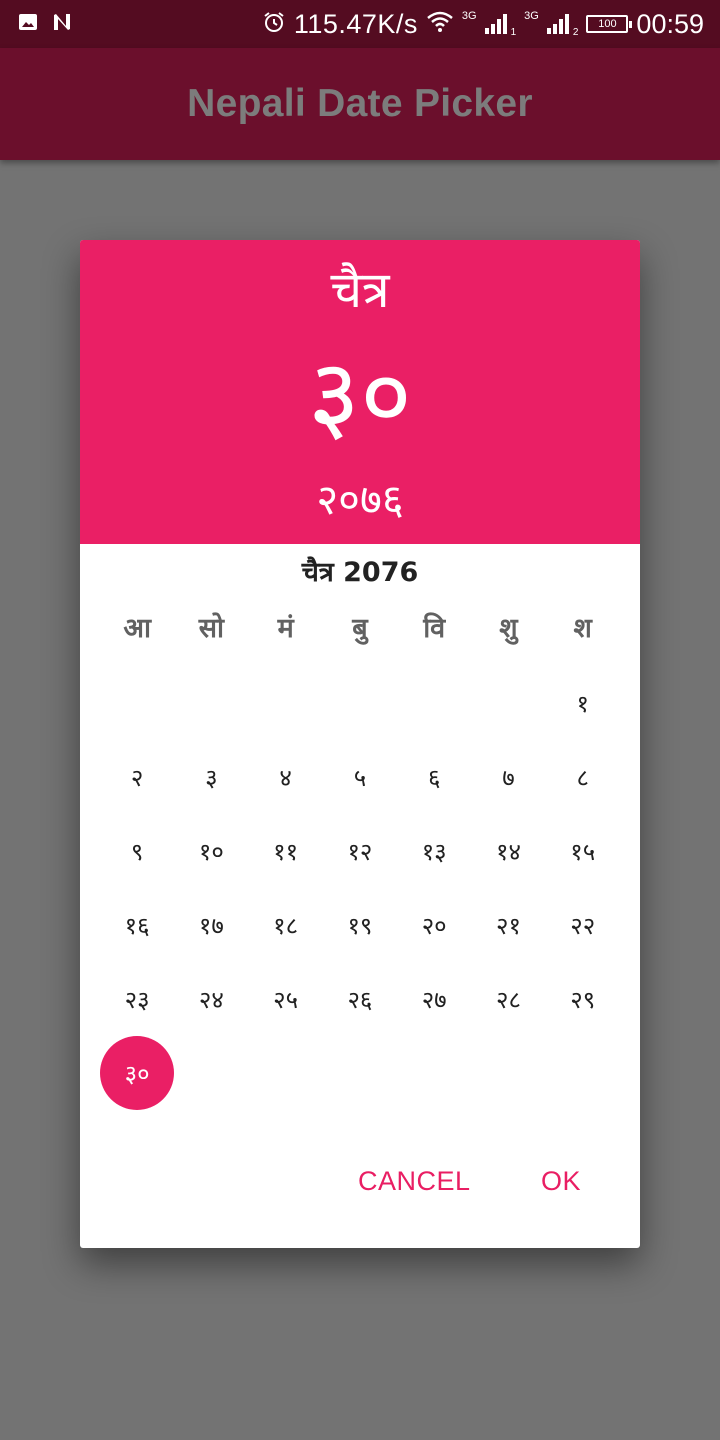 Image resolution: width=720 pixels, height=1440 pixels. What do you see at coordinates (561, 1181) in the screenshot?
I see `ok-button: OK` at bounding box center [561, 1181].